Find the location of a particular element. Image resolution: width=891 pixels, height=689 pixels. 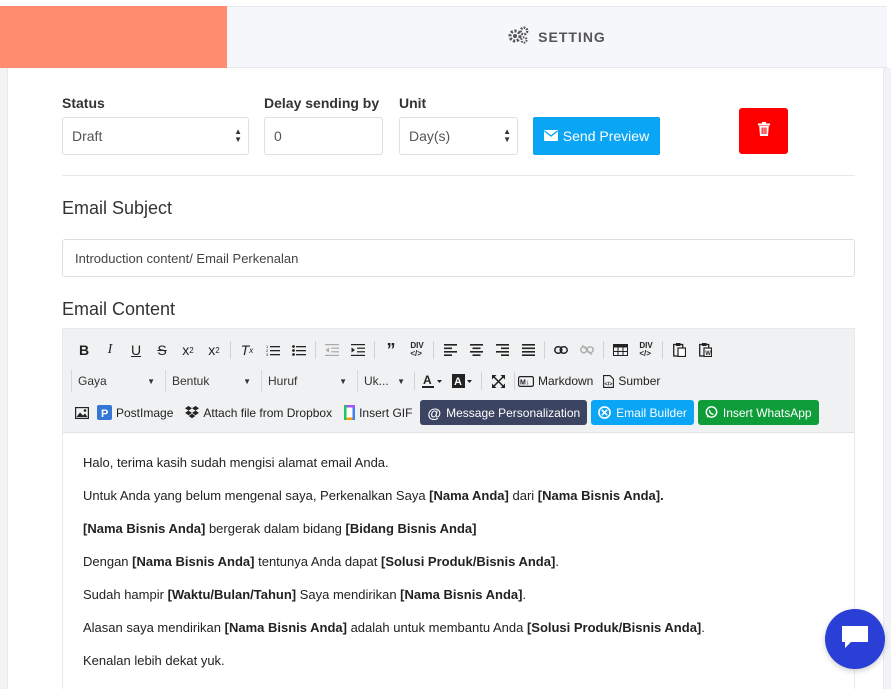

tab-content is located at coordinates (113, 37).